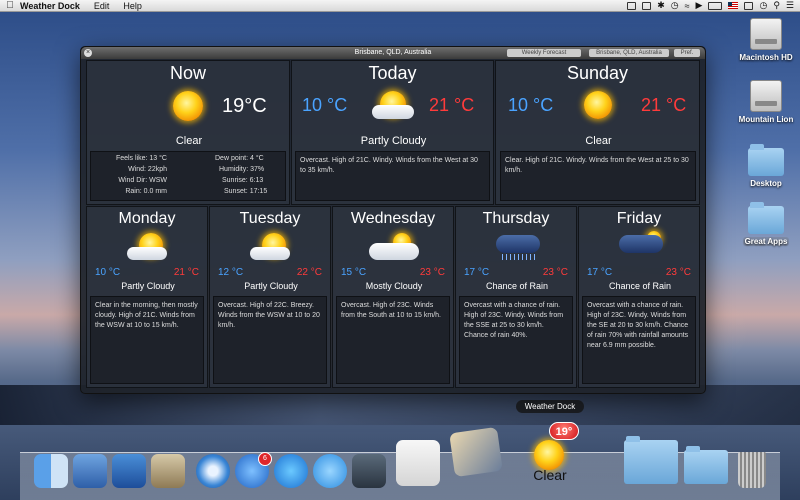 The width and height of the screenshot is (800, 500). Describe the element at coordinates (51, 471) in the screenshot. I see `finder-icon` at that location.